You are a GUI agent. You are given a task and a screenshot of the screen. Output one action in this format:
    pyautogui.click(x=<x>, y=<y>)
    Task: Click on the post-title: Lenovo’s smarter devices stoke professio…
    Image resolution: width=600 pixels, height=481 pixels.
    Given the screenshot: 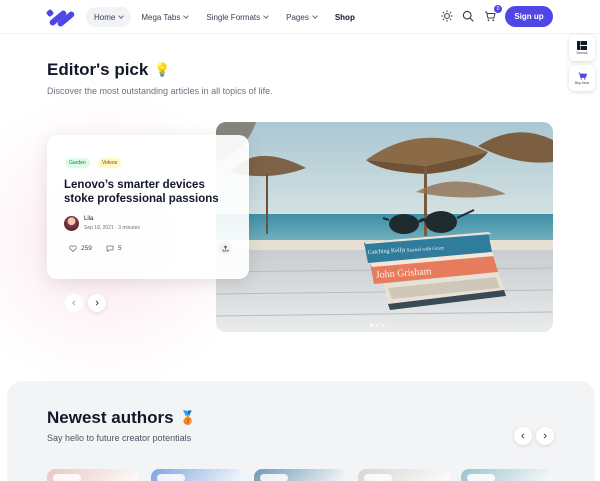 What is the action you would take?
    pyautogui.click(x=149, y=192)
    